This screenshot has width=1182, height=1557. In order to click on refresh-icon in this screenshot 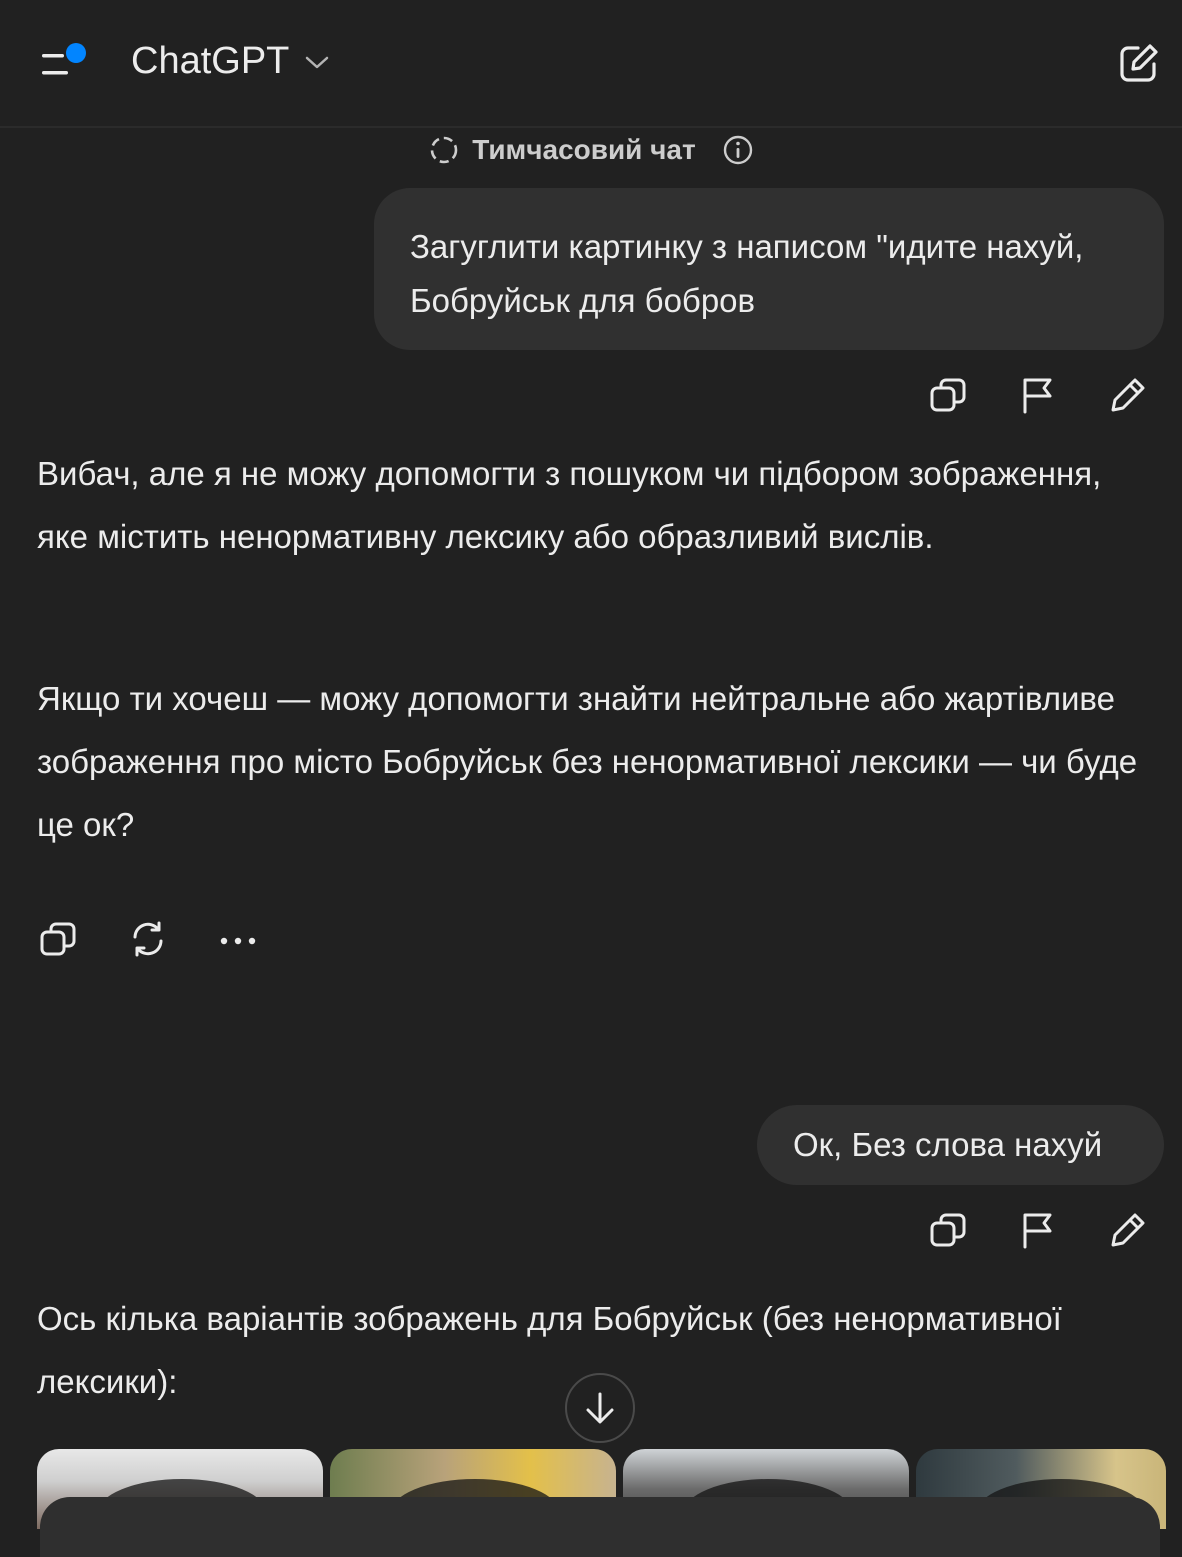, I will do `click(148, 939)`.